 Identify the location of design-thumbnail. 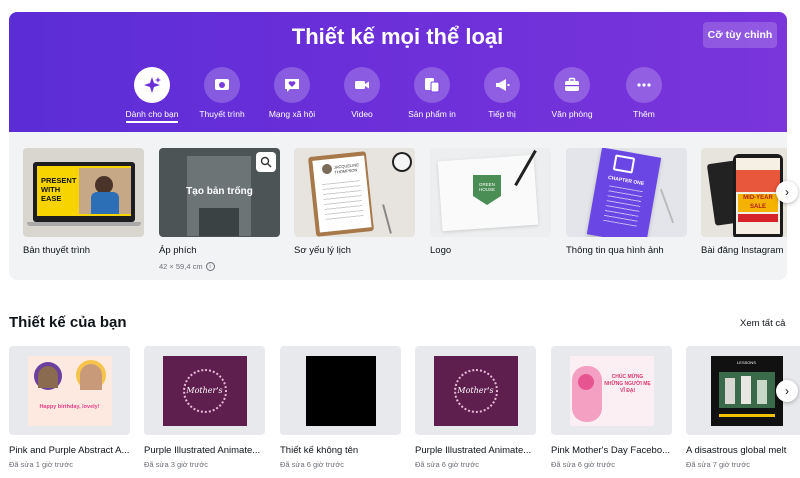
(340, 390).